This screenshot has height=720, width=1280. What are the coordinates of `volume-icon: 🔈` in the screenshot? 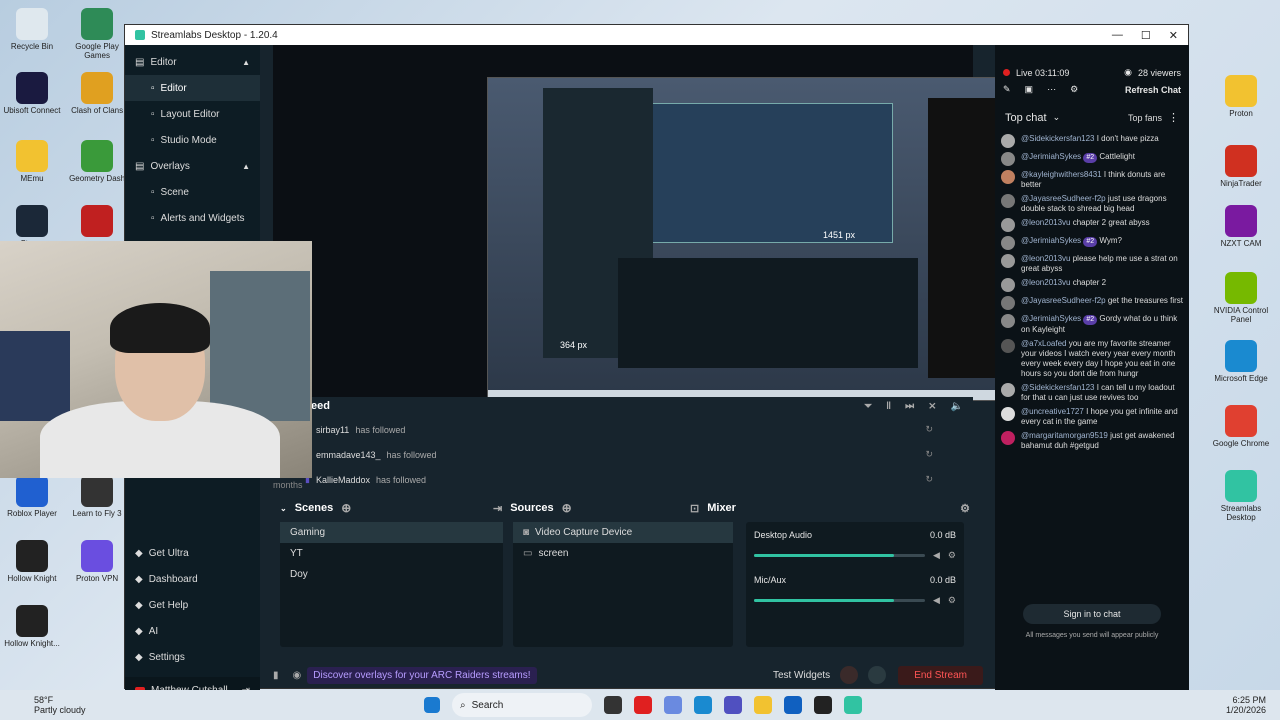 It's located at (957, 406).